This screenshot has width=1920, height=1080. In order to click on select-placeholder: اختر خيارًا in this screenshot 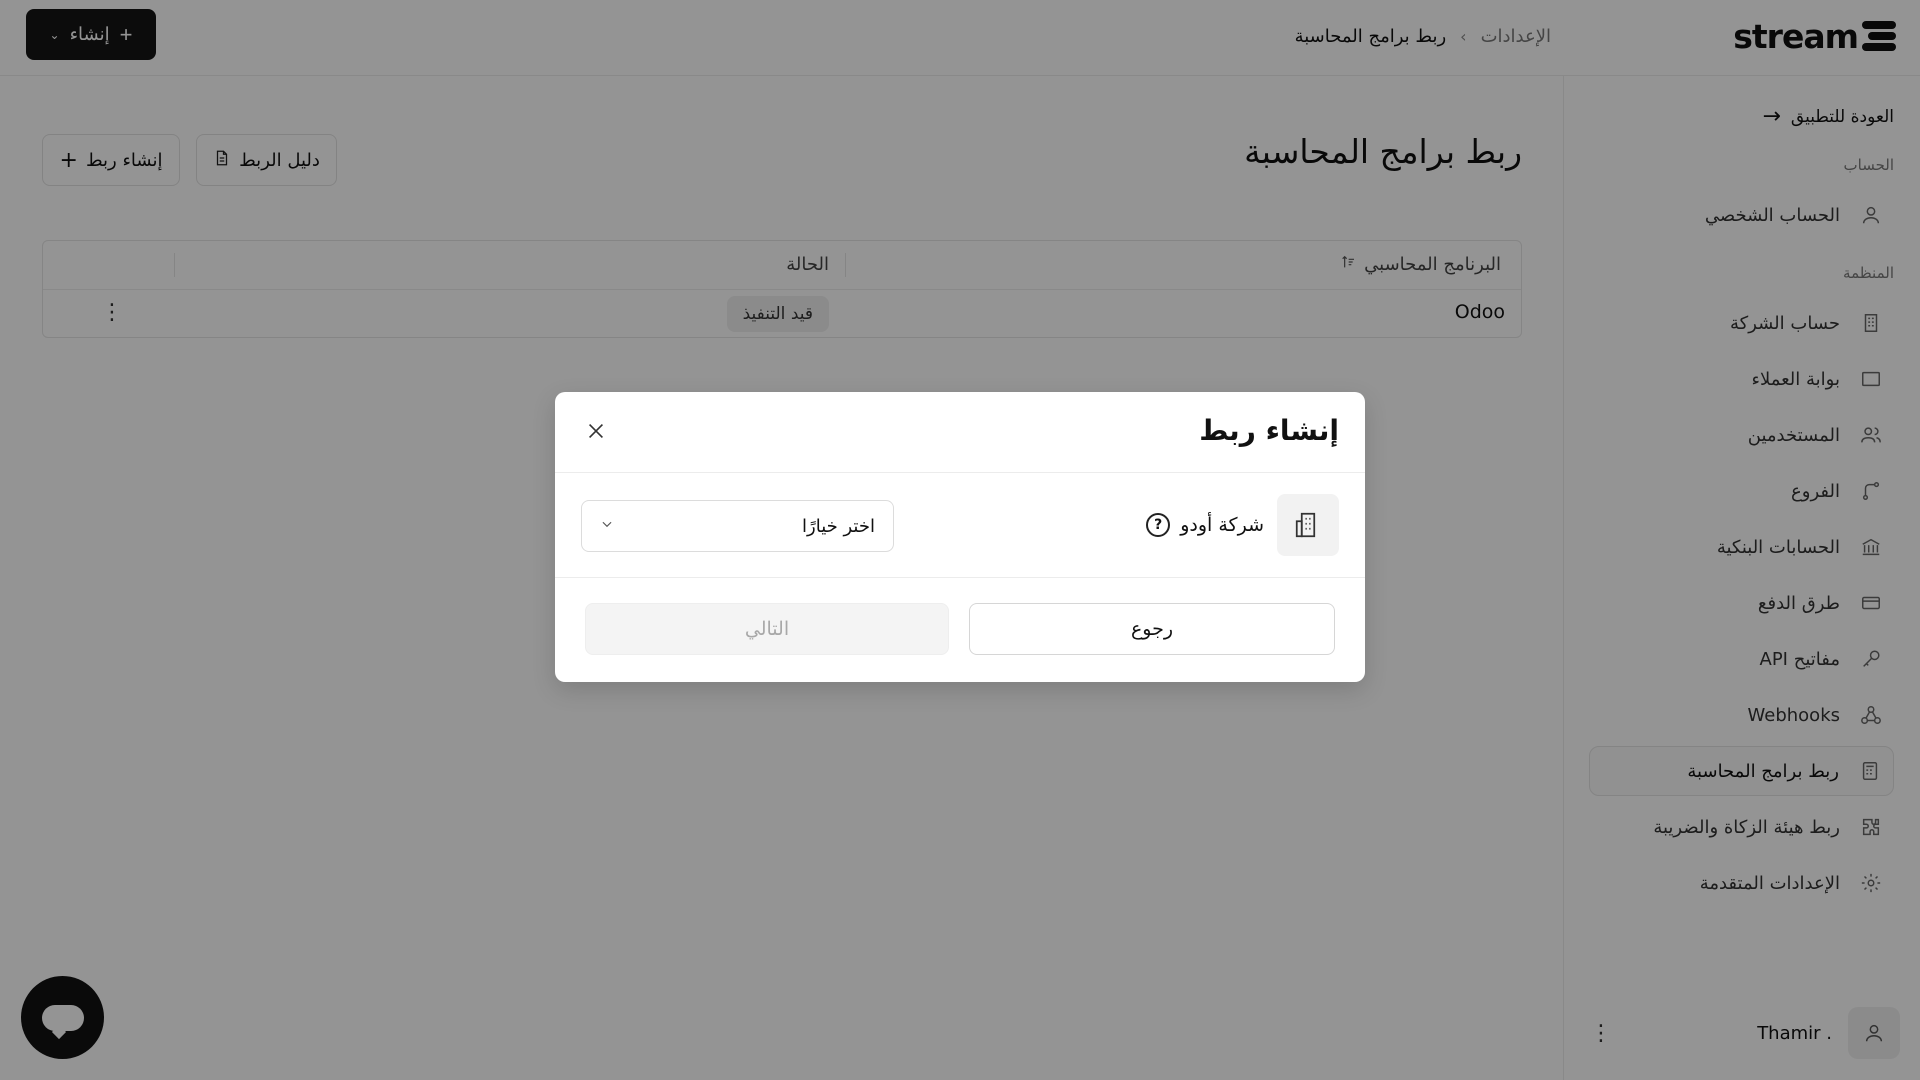, I will do `click(838, 526)`.